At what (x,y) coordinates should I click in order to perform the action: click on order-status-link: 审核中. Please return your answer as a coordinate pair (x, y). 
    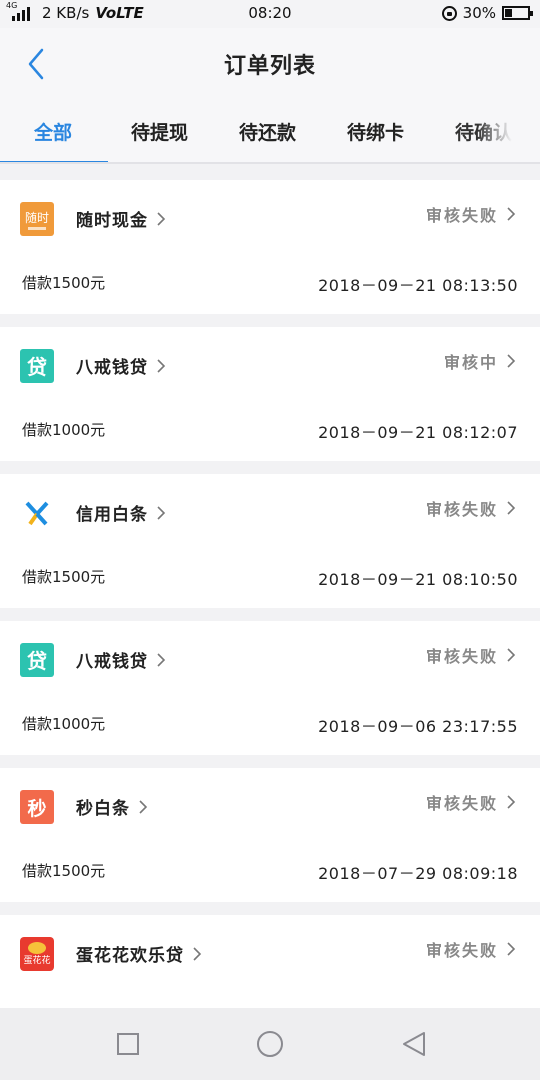
    Looking at the image, I should click on (480, 361).